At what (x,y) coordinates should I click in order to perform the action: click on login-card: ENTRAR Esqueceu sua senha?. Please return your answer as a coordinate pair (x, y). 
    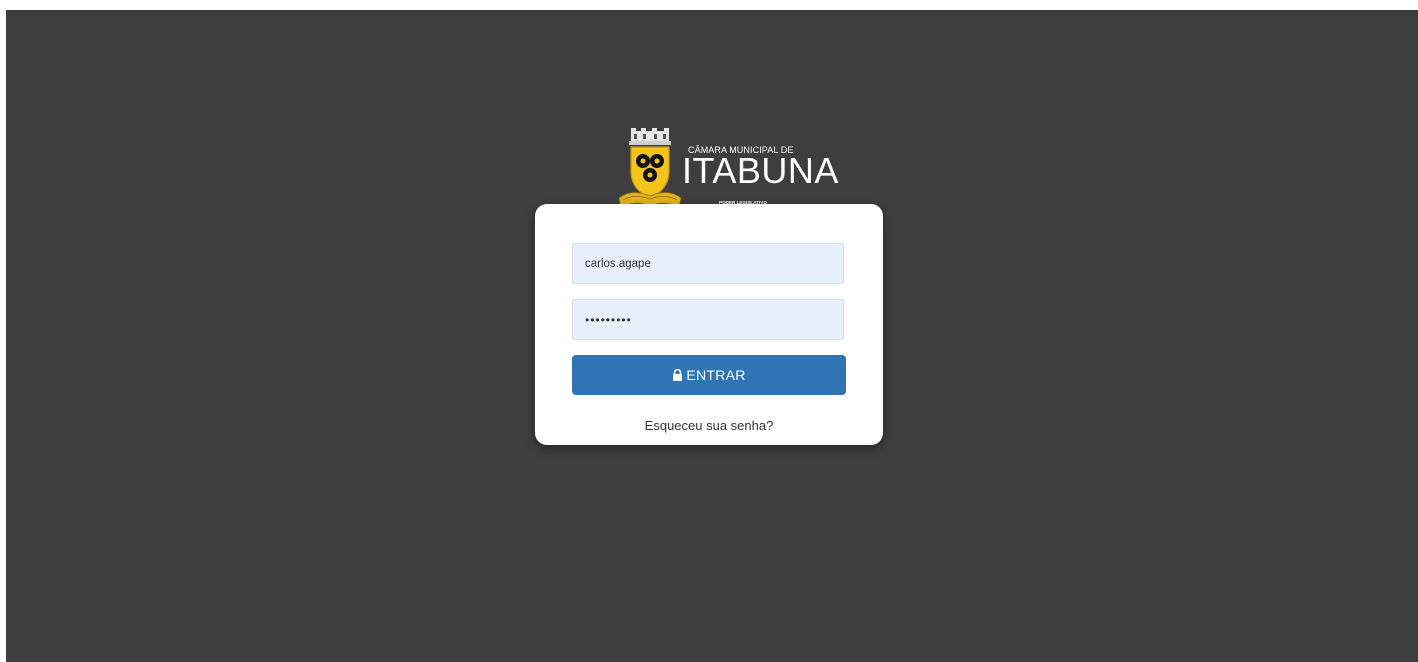
    Looking at the image, I should click on (709, 324).